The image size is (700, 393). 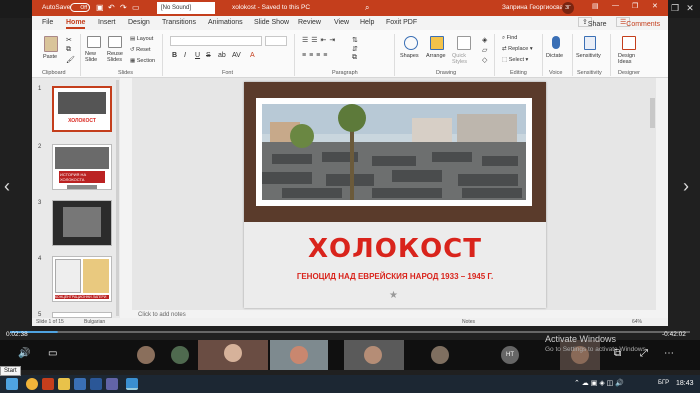 What do you see at coordinates (367, 8) in the screenshot?
I see `search-icon: ⌕` at bounding box center [367, 8].